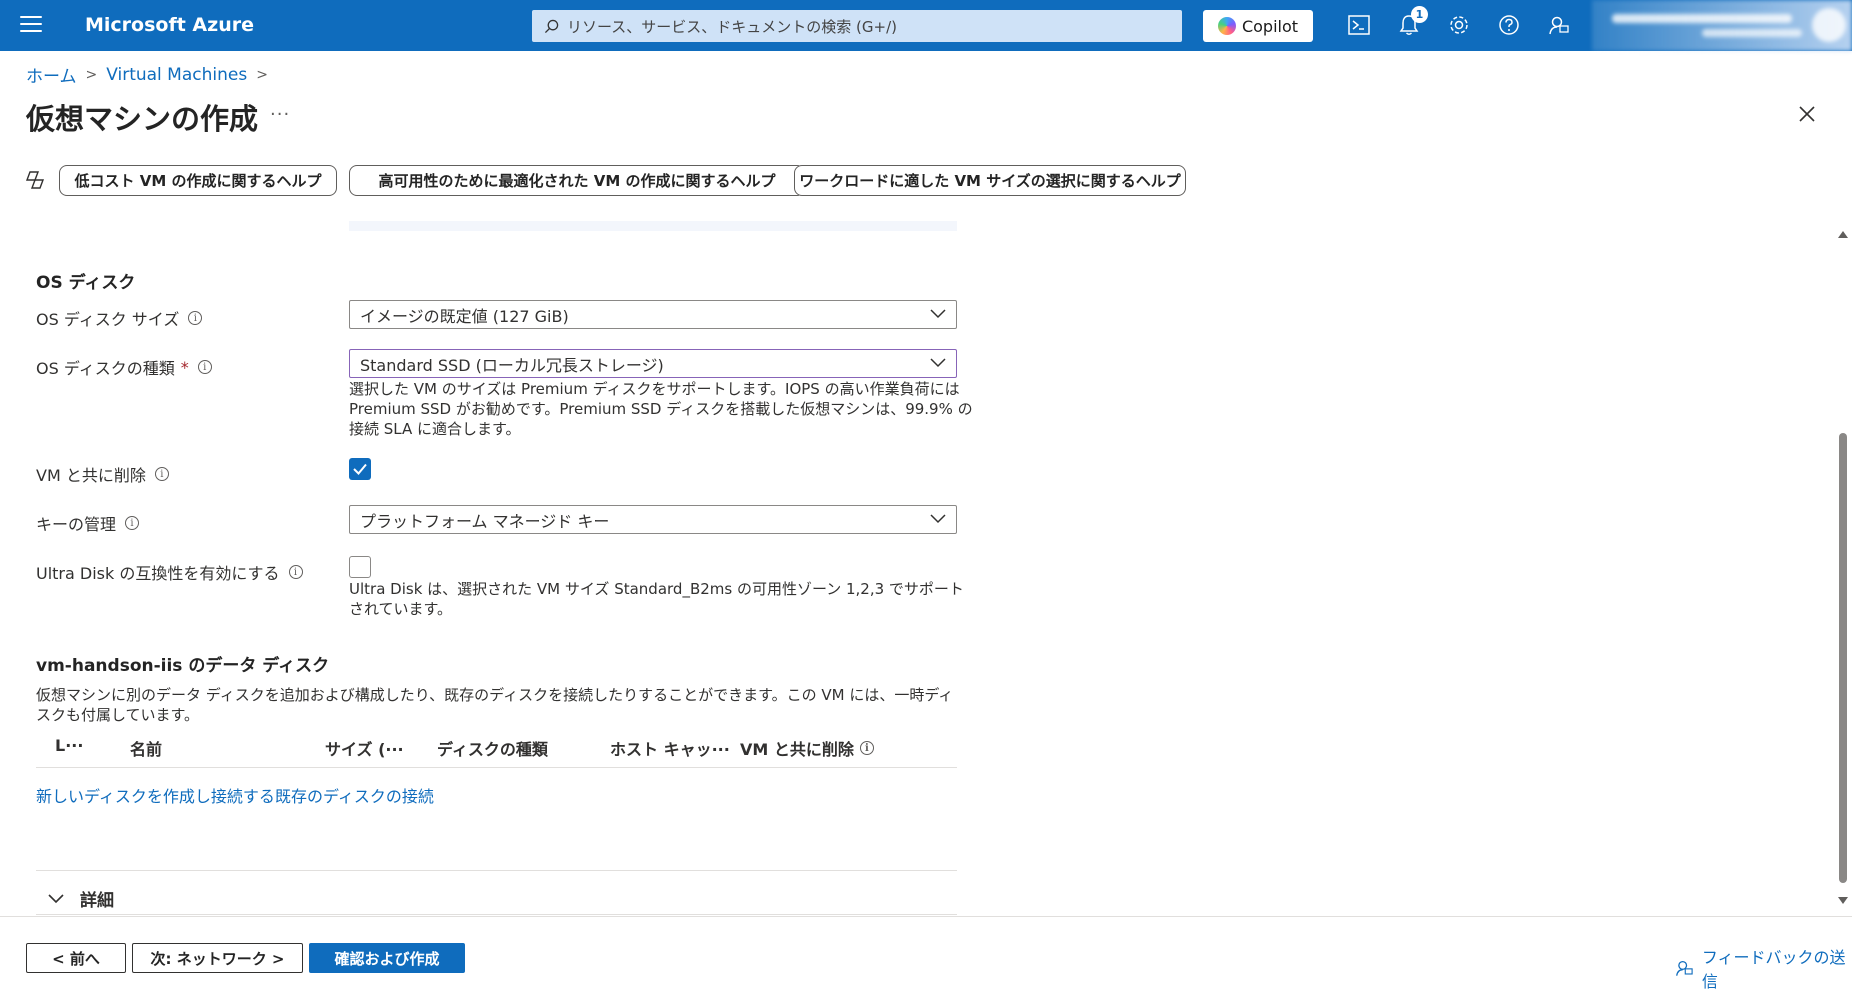 The image size is (1852, 1003). I want to click on send-feedback-label: フィードバックの送信, so click(1773, 969).